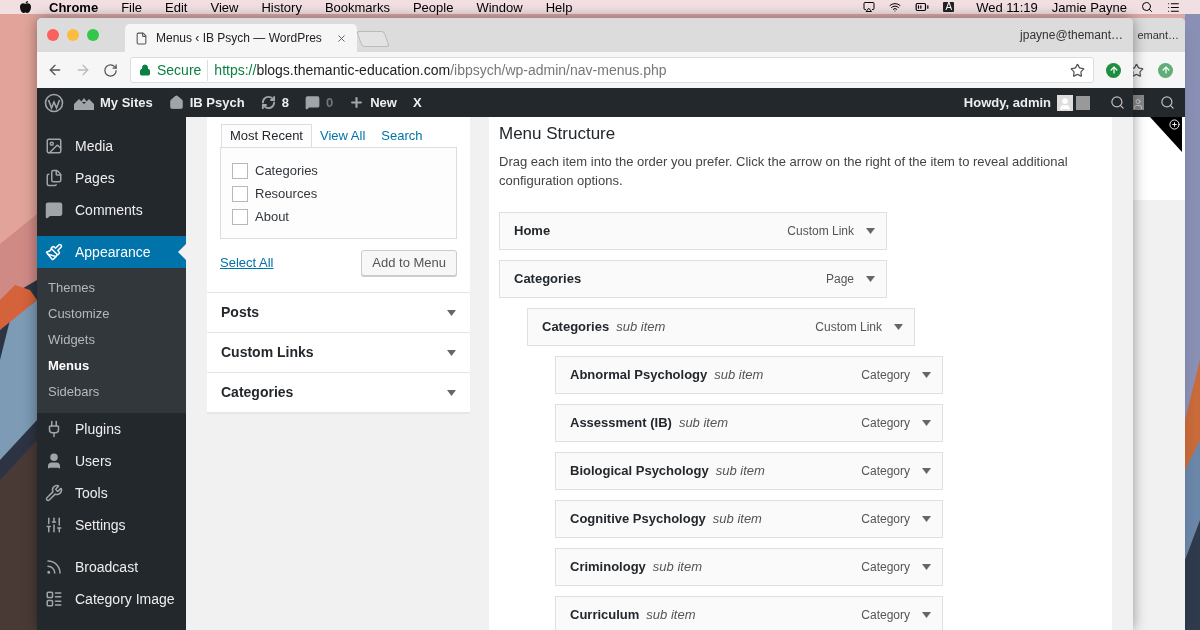 The height and width of the screenshot is (630, 1200). Describe the element at coordinates (111, 146) in the screenshot. I see `sidebar-item: Media` at that location.